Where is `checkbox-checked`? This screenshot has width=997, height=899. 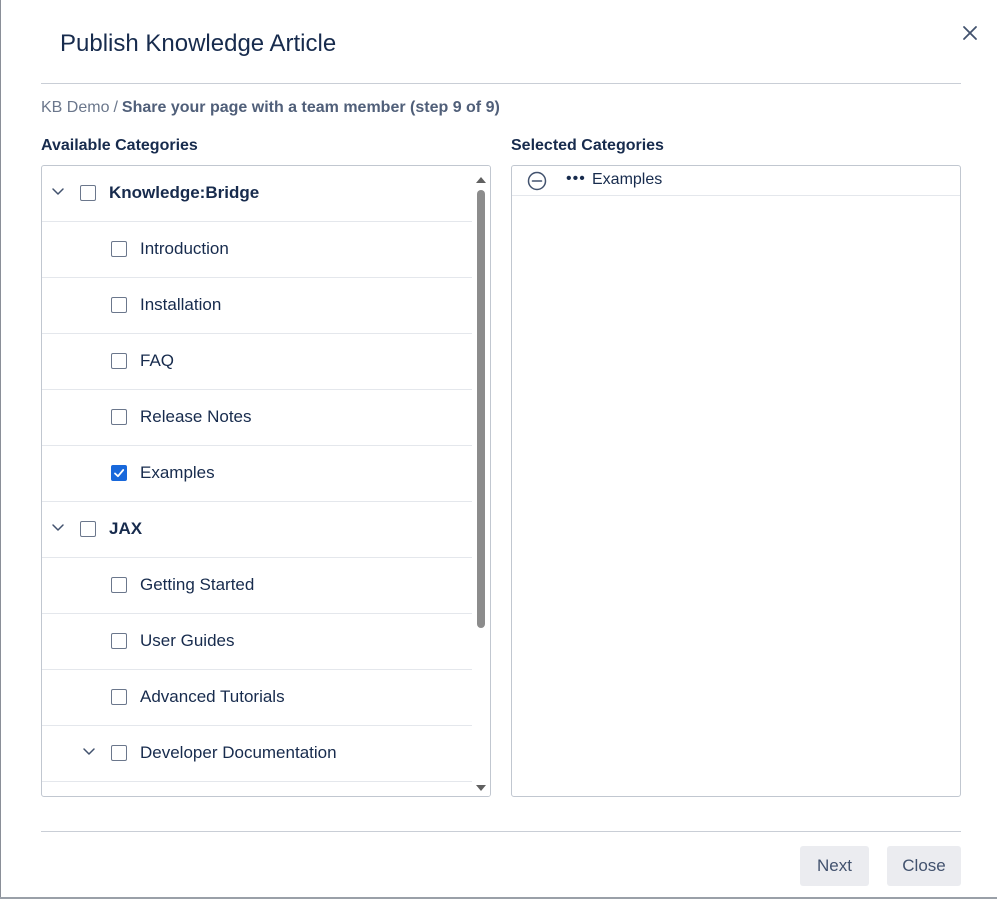
checkbox-checked is located at coordinates (119, 473).